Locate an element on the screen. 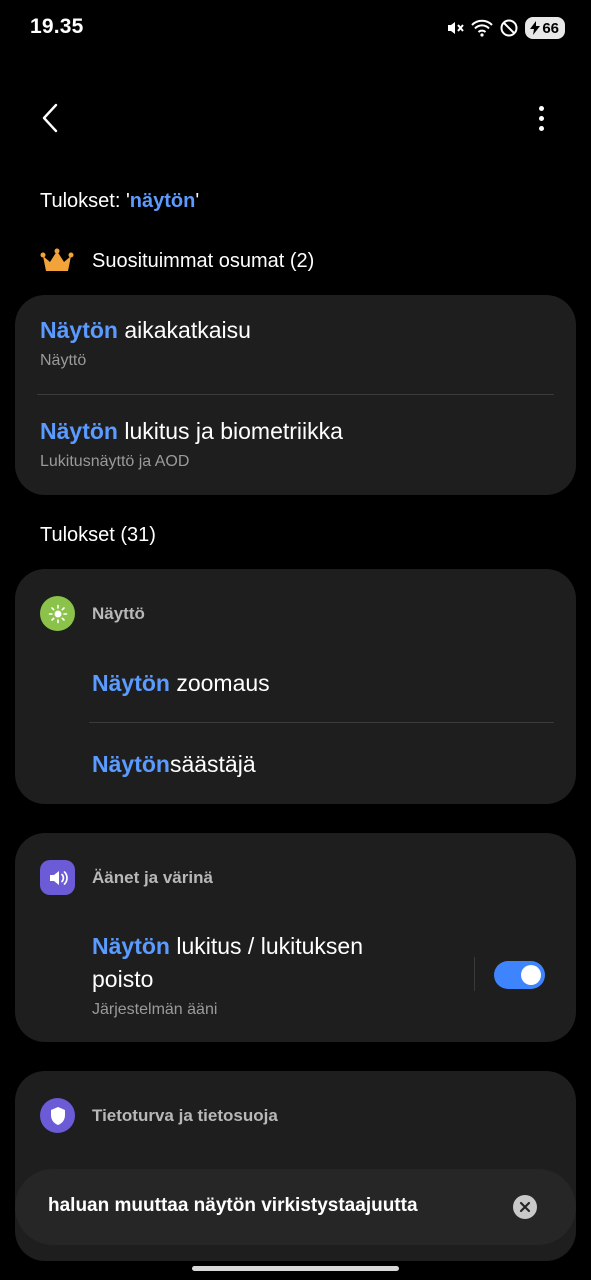  match-rest: aikakatkaisu is located at coordinates (184, 330).